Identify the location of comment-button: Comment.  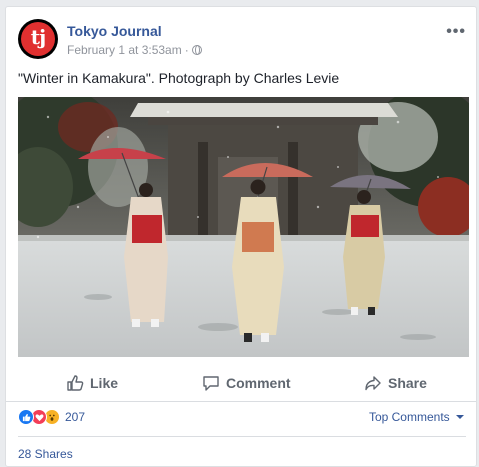
(246, 383).